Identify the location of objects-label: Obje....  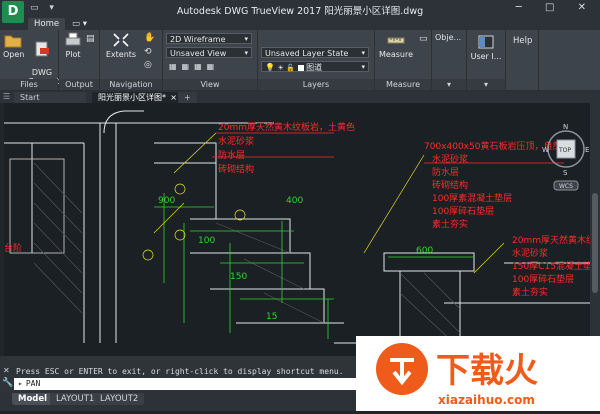
(448, 37).